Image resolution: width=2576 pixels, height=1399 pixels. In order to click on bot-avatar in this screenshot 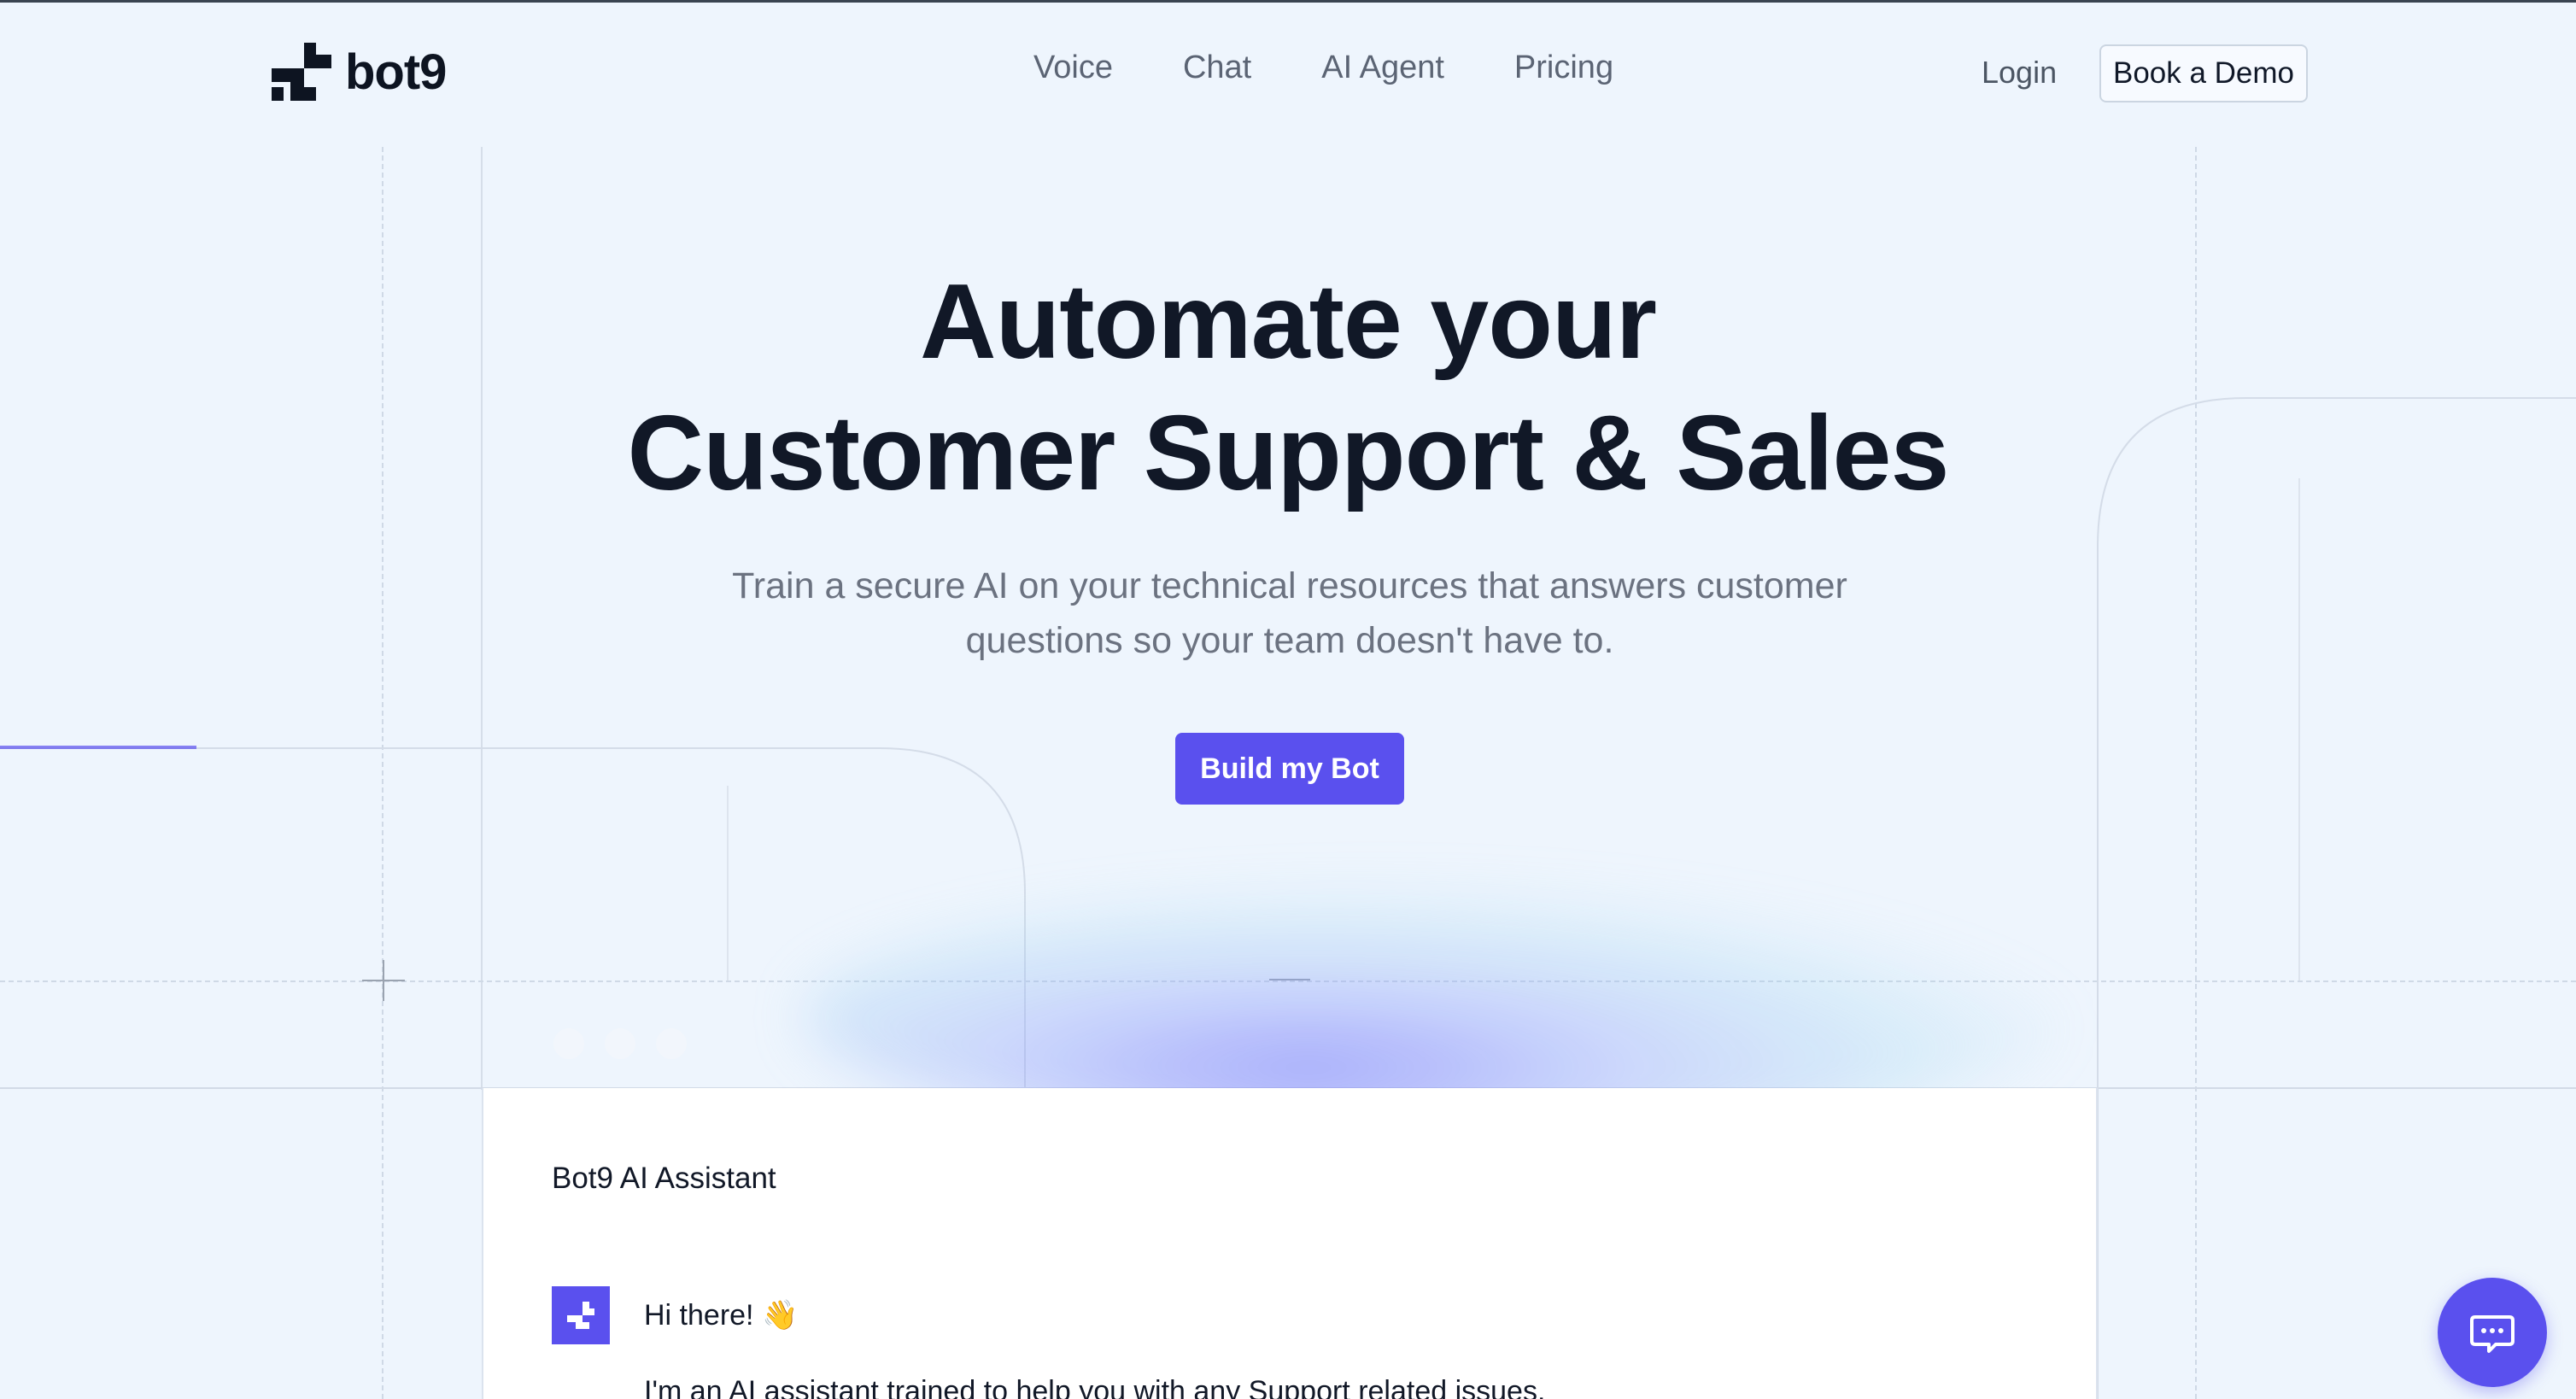, I will do `click(581, 1315)`.